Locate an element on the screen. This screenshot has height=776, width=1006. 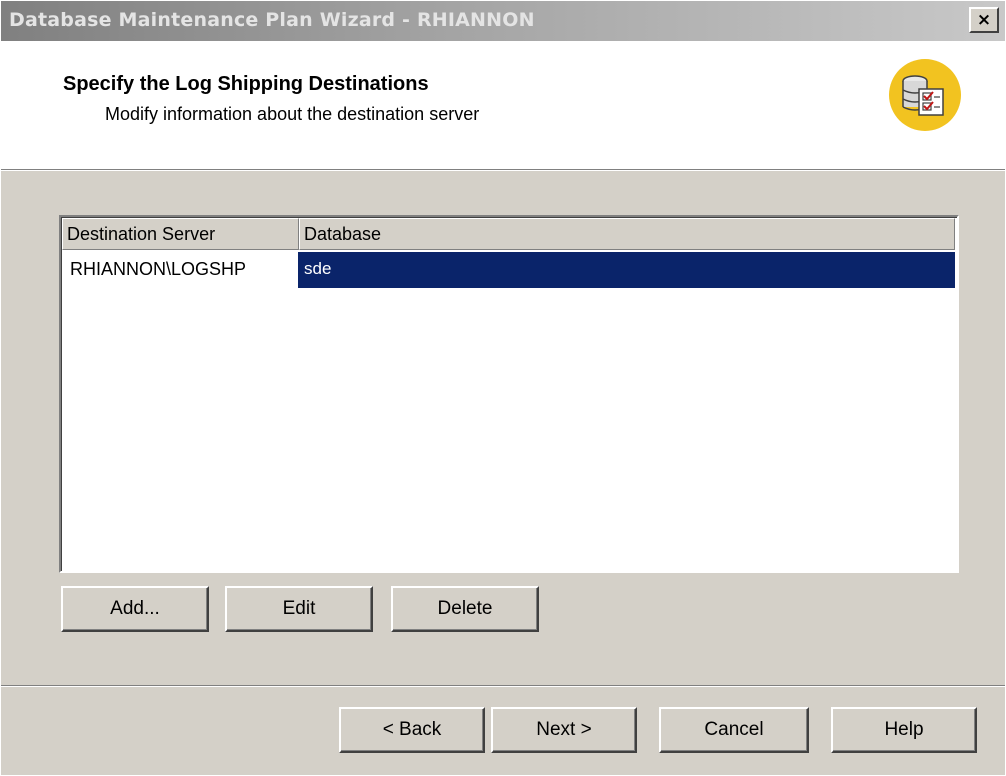
database-checklist-icon is located at coordinates (925, 95).